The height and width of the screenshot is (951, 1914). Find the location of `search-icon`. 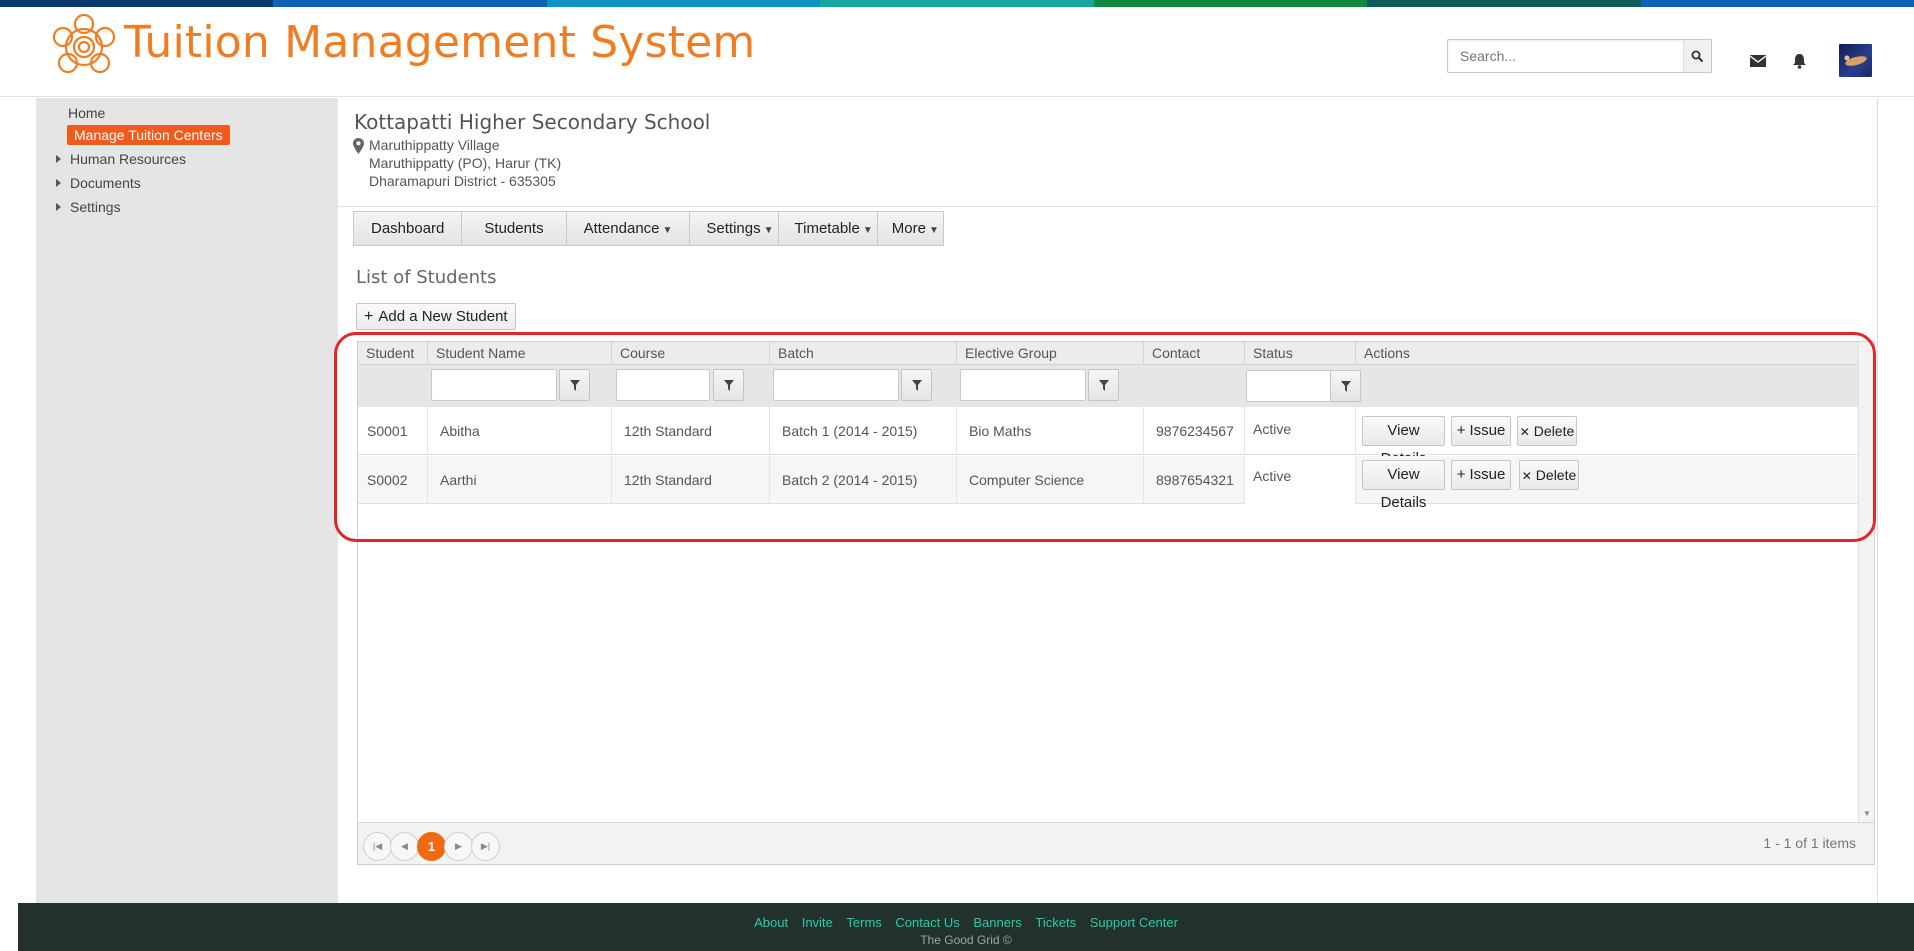

search-icon is located at coordinates (1697, 56).